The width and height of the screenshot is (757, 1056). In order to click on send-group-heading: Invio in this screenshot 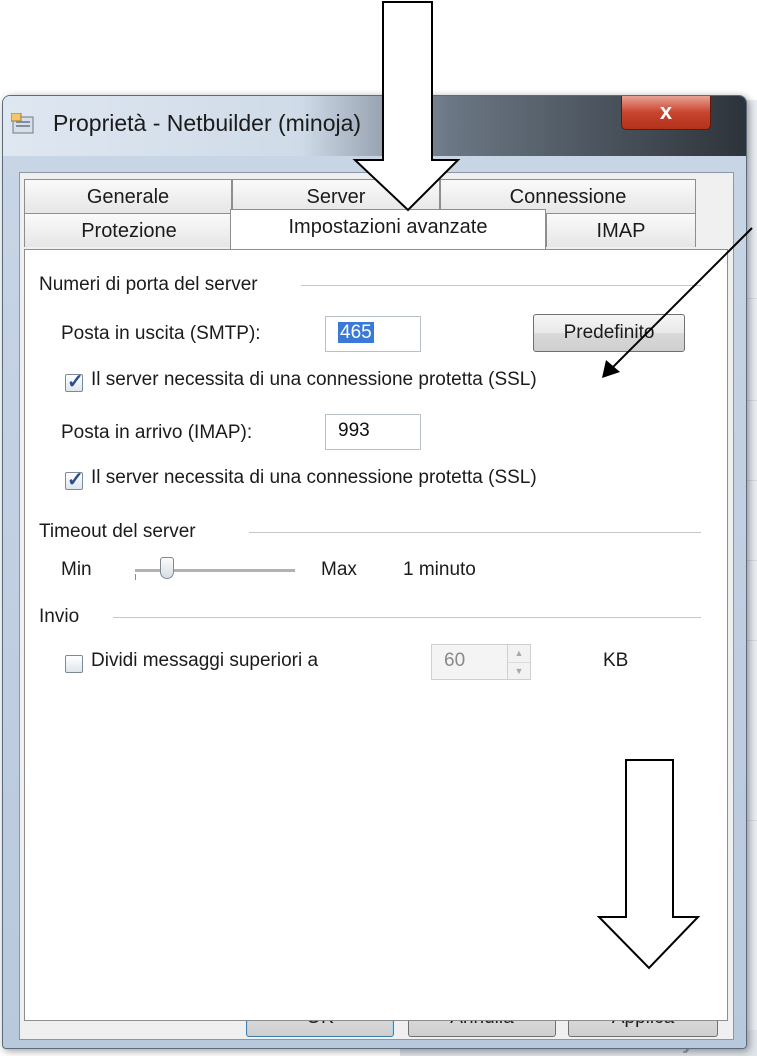, I will do `click(59, 616)`.